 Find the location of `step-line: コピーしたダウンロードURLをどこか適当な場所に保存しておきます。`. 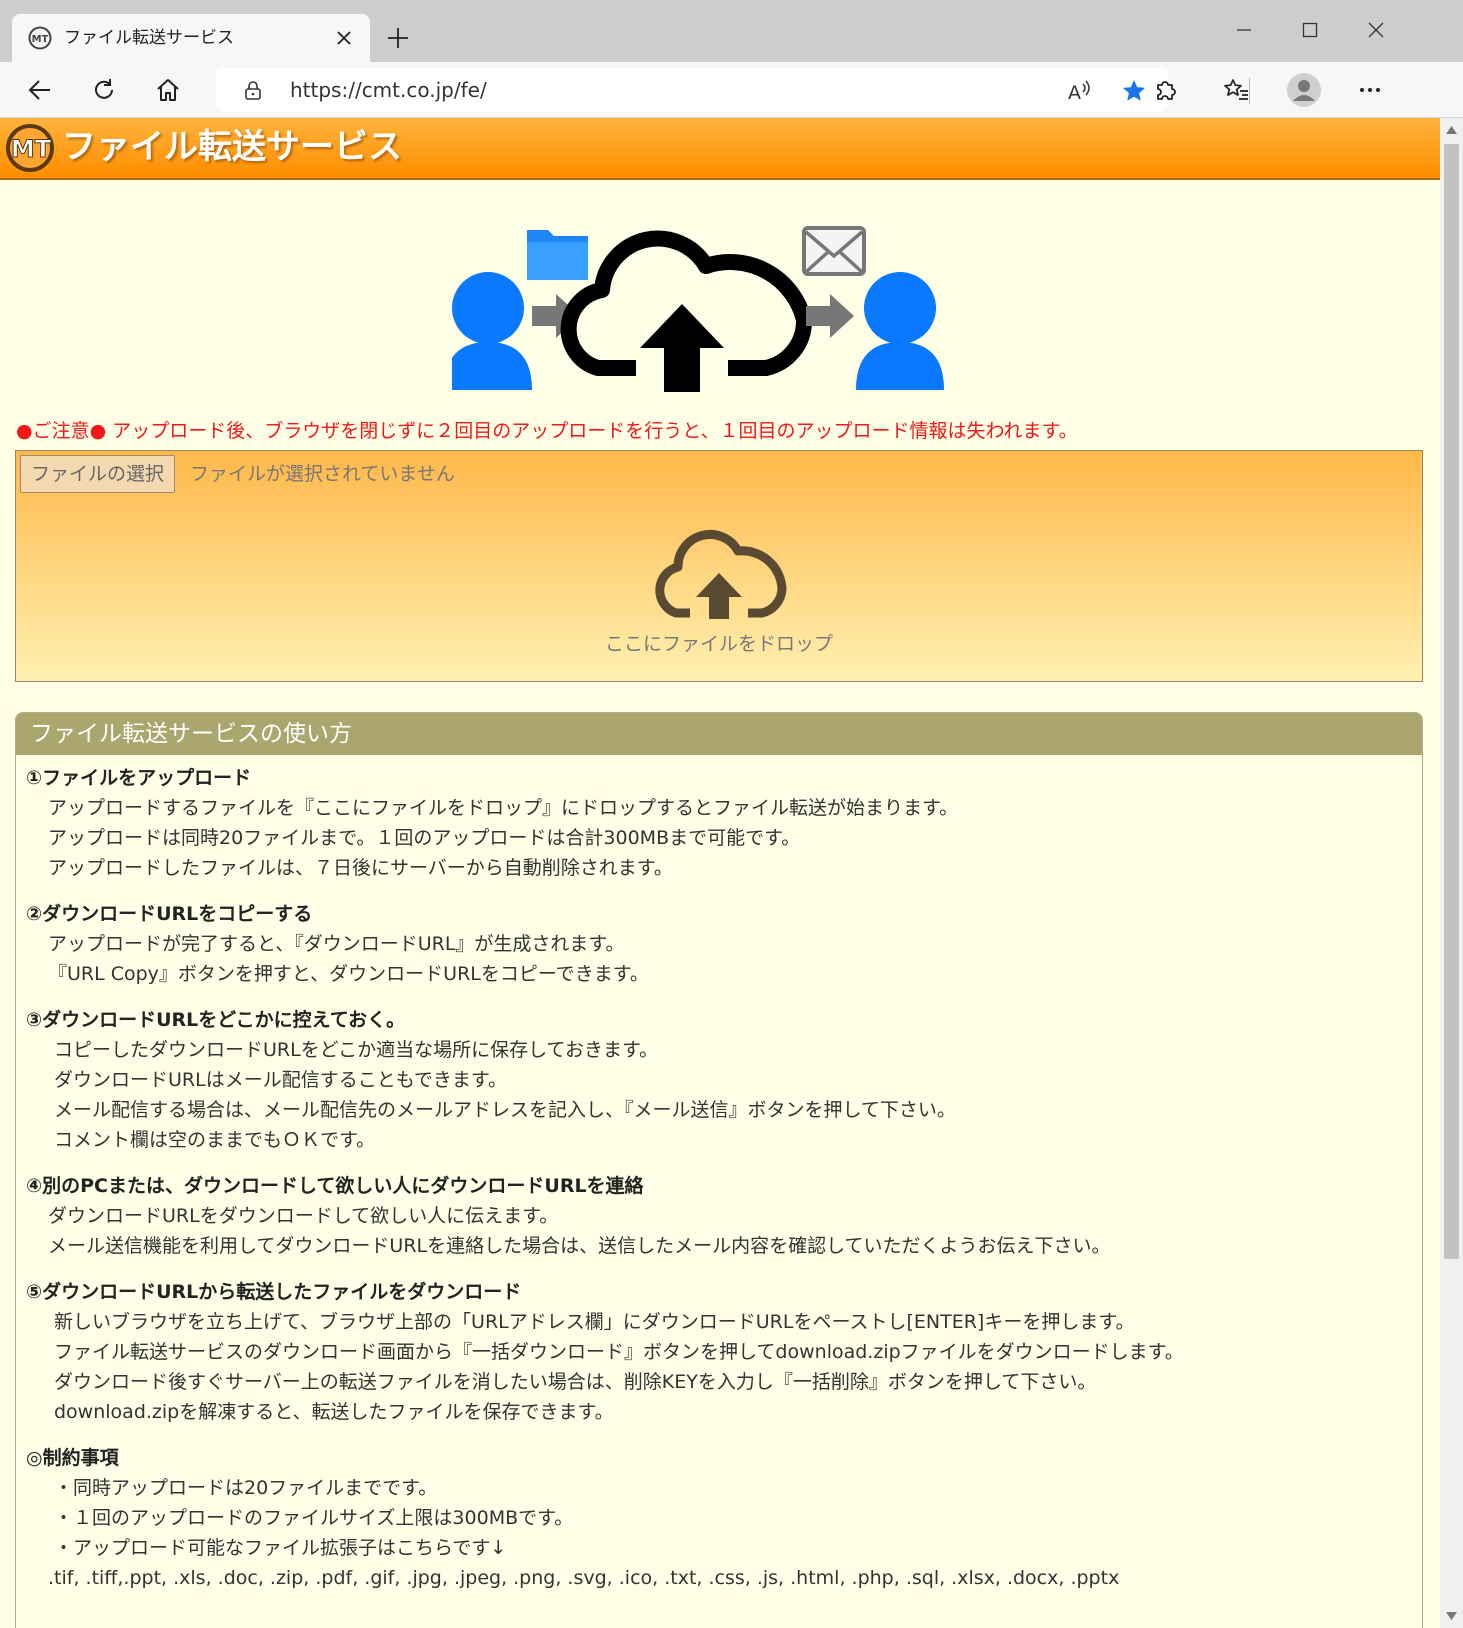

step-line: コピーしたダウンロードURLをどこか適当な場所に保存しておきます。 is located at coordinates (356, 1050).